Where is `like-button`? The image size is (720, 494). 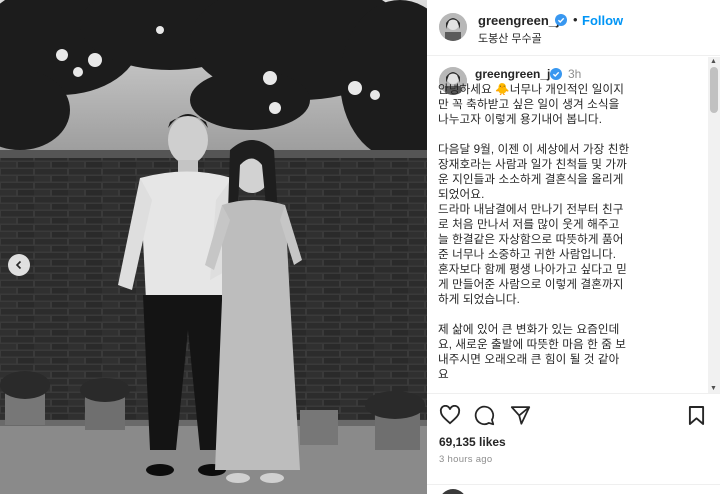
like-button is located at coordinates (450, 417).